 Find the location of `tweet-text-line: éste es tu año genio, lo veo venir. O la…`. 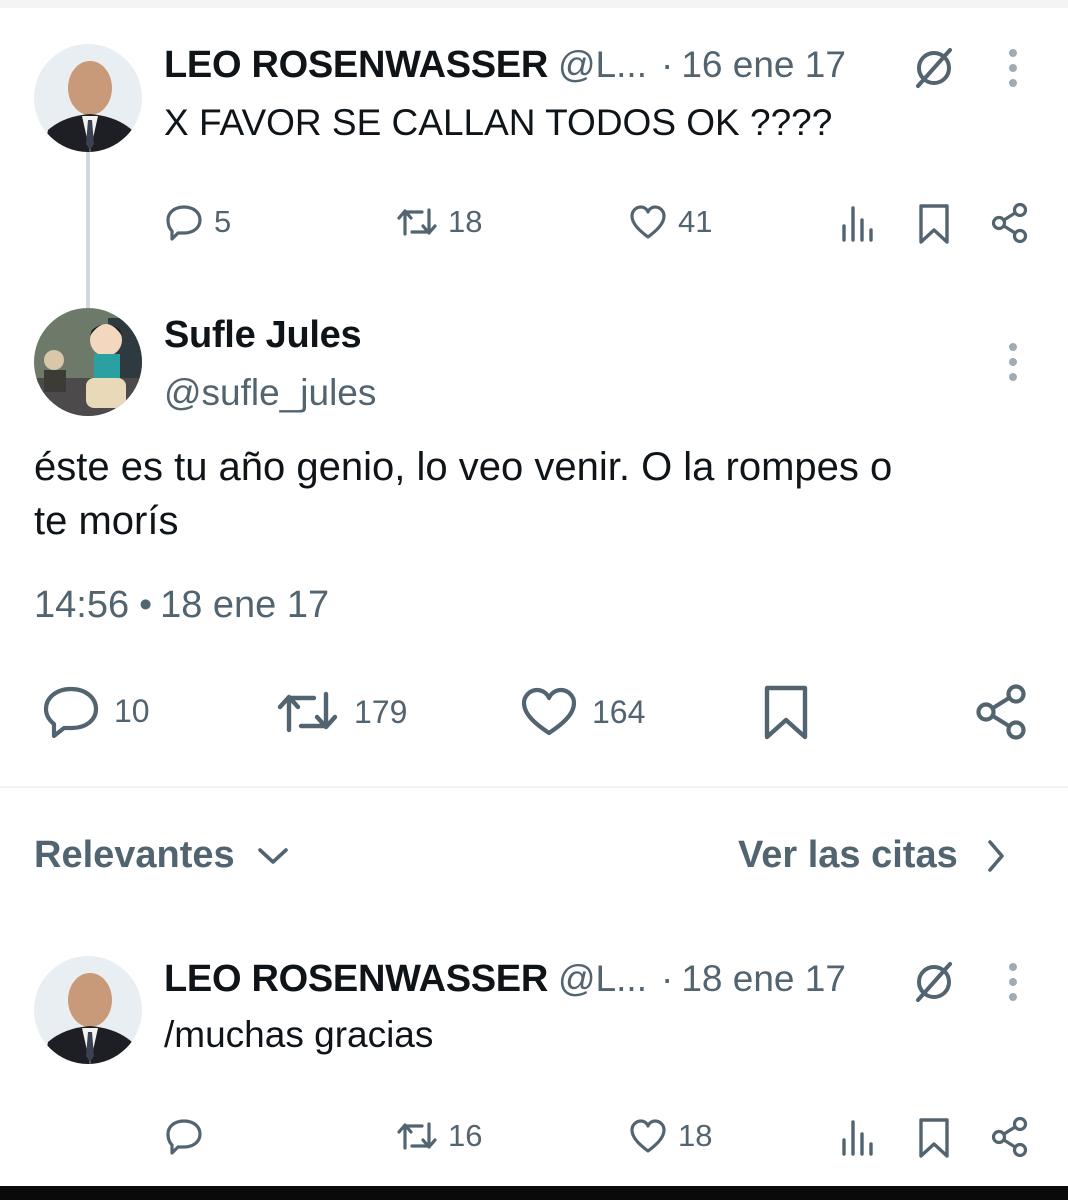

tweet-text-line: éste es tu año genio, lo veo venir. O la… is located at coordinates (463, 467).